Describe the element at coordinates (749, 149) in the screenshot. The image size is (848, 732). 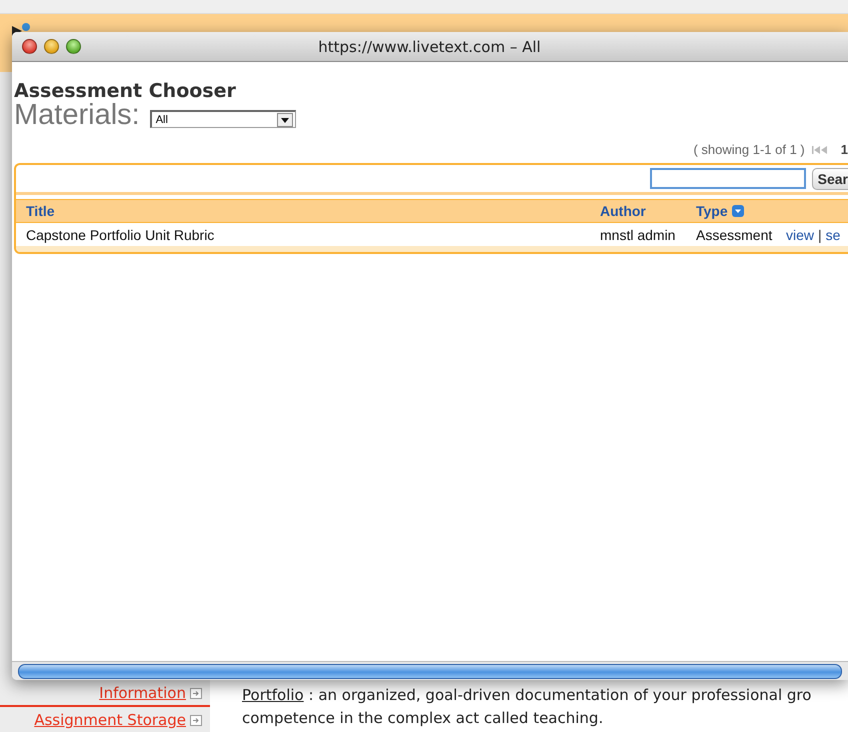
I see `pager-text: ( showing 1-1 of 1 )` at that location.